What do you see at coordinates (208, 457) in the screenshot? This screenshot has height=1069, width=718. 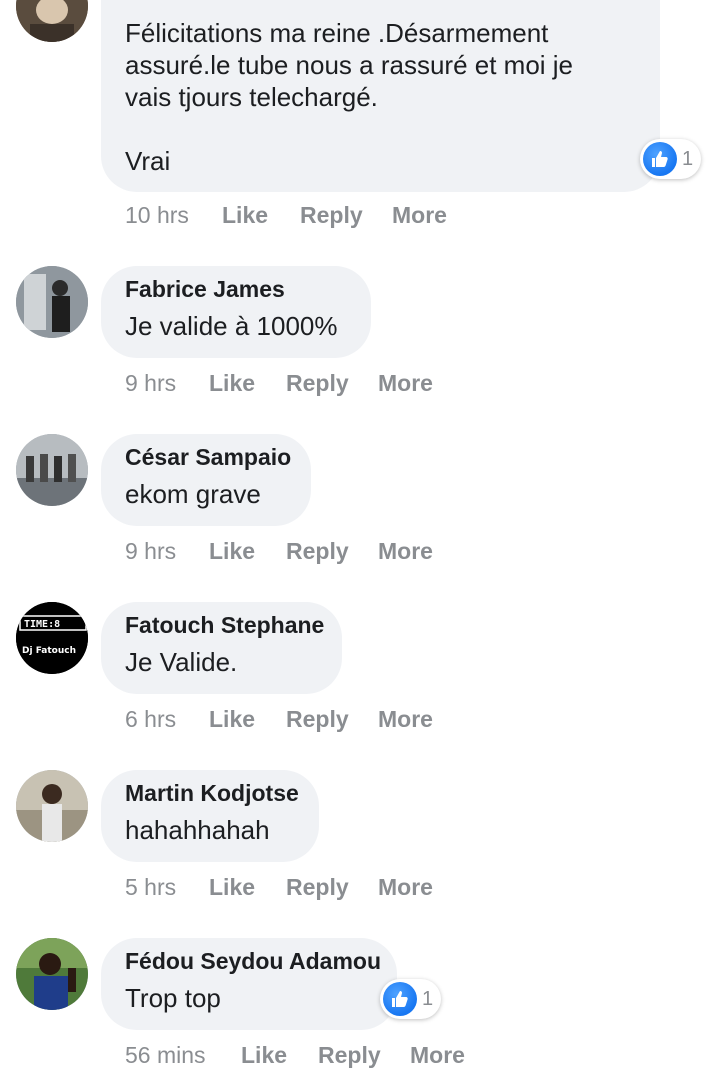 I see `comment-author: César Sampaio` at bounding box center [208, 457].